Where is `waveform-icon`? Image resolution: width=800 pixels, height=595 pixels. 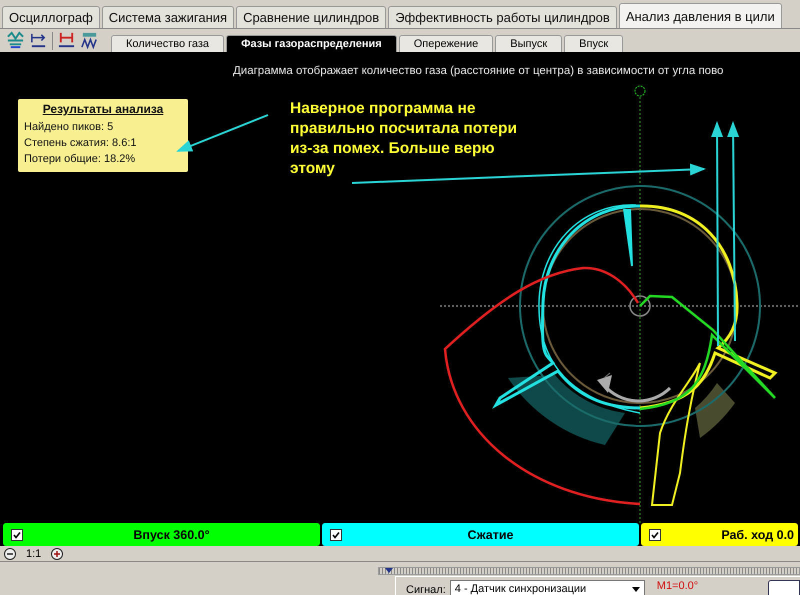
waveform-icon is located at coordinates (15, 40).